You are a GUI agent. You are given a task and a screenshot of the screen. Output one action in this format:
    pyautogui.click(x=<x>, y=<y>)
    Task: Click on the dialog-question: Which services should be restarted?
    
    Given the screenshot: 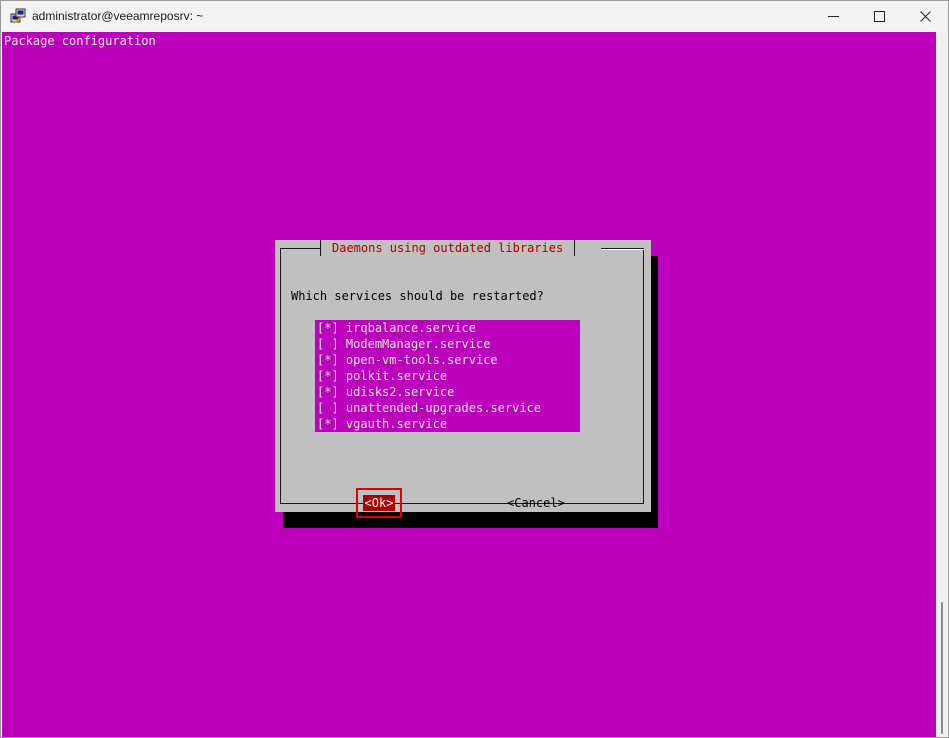 What is the action you would take?
    pyautogui.click(x=417, y=296)
    